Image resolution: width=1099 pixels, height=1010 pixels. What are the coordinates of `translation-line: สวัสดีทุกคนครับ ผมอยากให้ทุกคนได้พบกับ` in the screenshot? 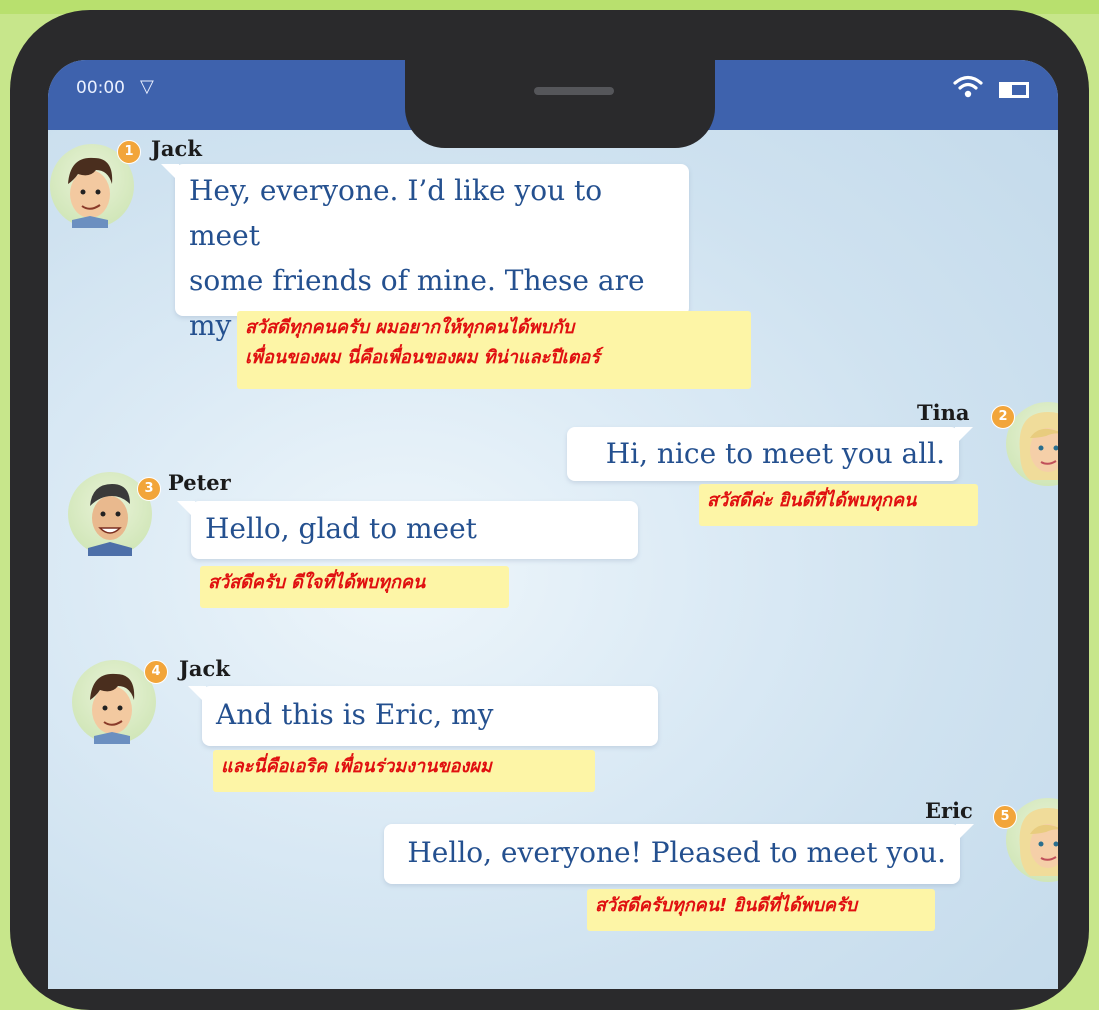 It's located at (410, 327).